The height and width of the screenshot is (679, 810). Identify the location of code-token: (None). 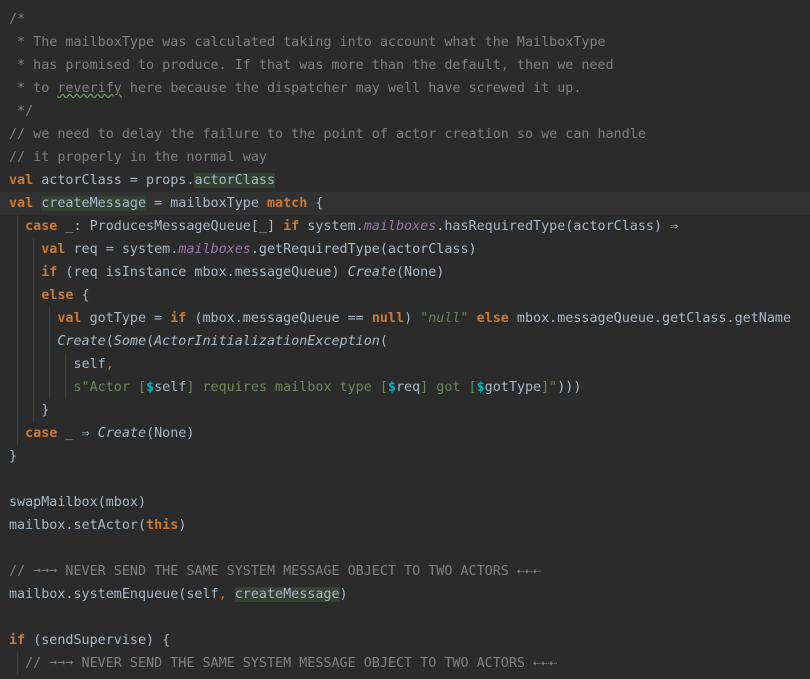
(170, 433).